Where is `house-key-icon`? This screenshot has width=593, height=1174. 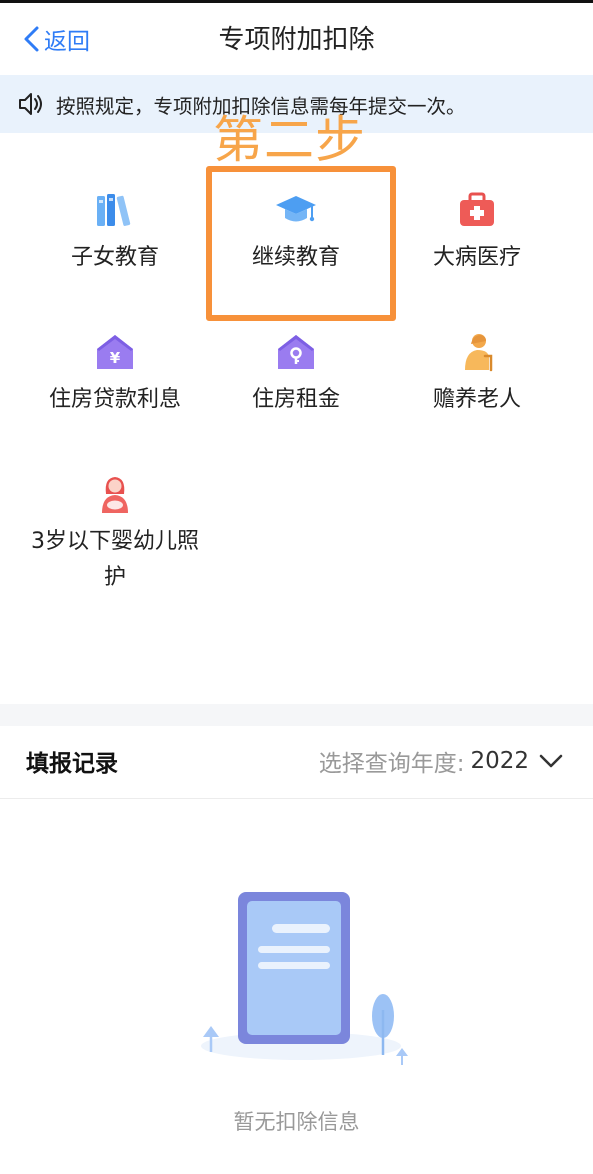
house-key-icon is located at coordinates (296, 352).